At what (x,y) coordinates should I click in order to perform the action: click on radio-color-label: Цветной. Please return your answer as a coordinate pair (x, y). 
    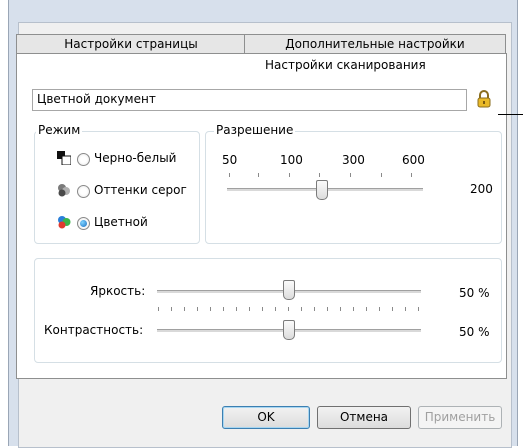
    Looking at the image, I should click on (121, 222).